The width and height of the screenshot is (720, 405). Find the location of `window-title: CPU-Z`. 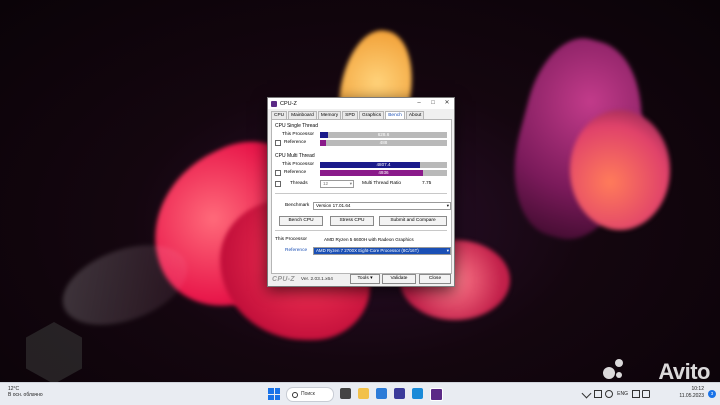

window-title: CPU-Z is located at coordinates (288, 103).